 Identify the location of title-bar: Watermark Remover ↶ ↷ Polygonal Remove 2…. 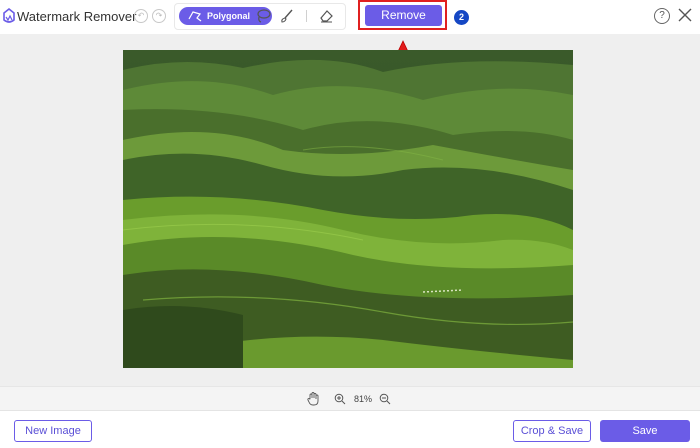
(350, 17).